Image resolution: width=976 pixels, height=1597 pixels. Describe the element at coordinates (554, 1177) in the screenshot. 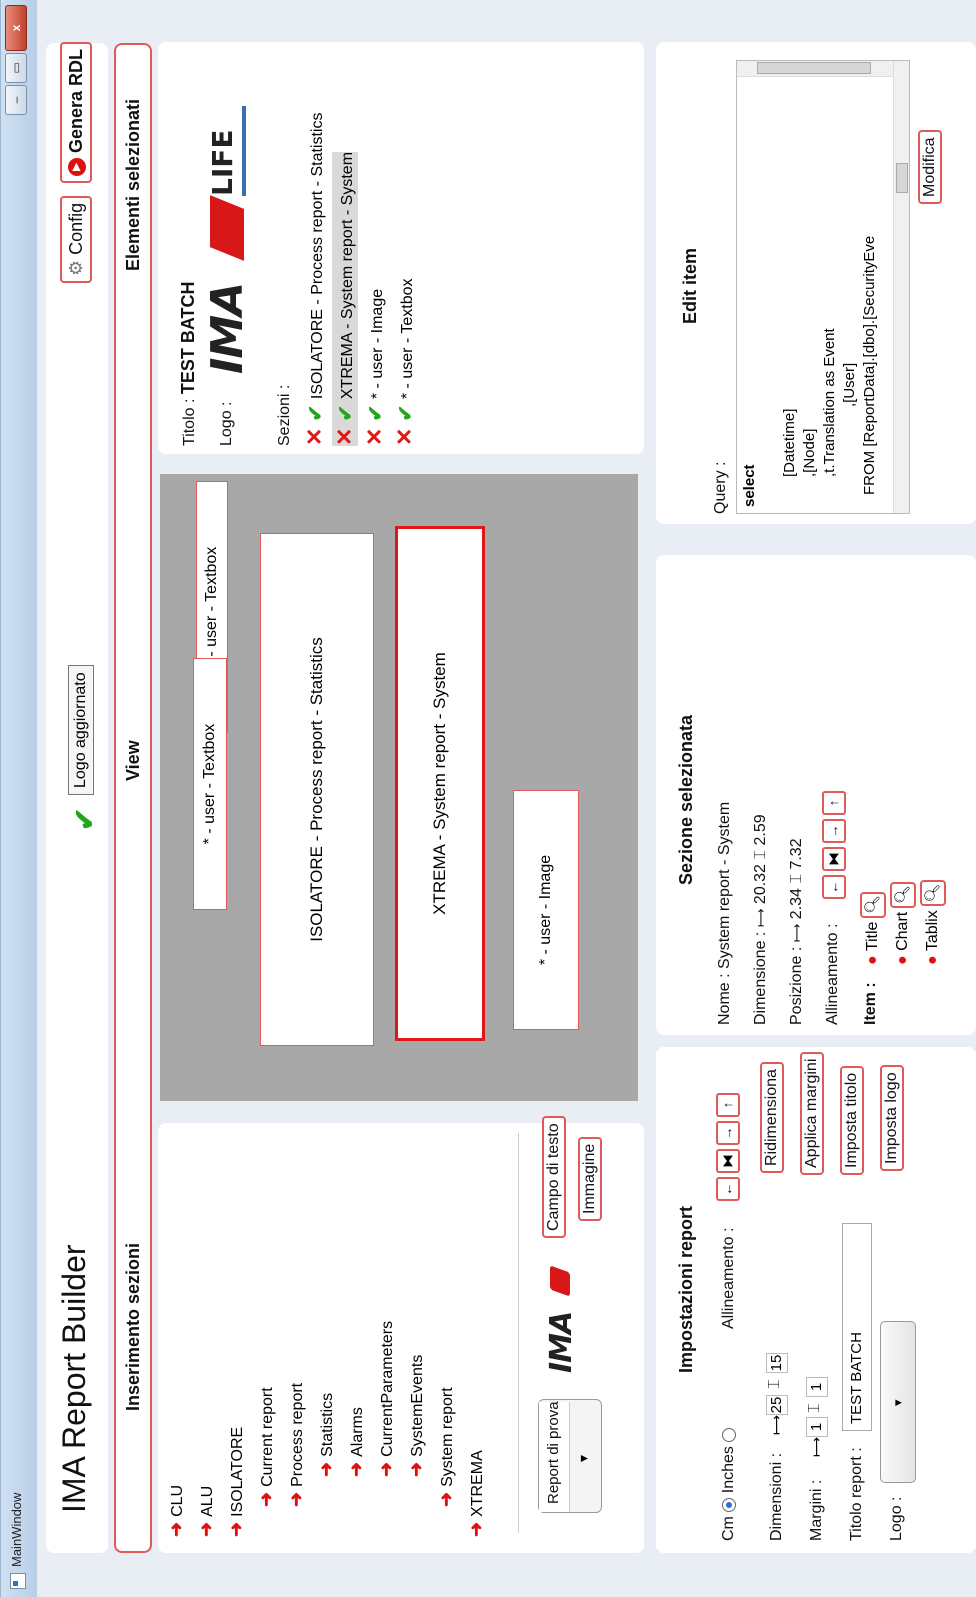

I see `text-field-button: Campo di testo` at that location.